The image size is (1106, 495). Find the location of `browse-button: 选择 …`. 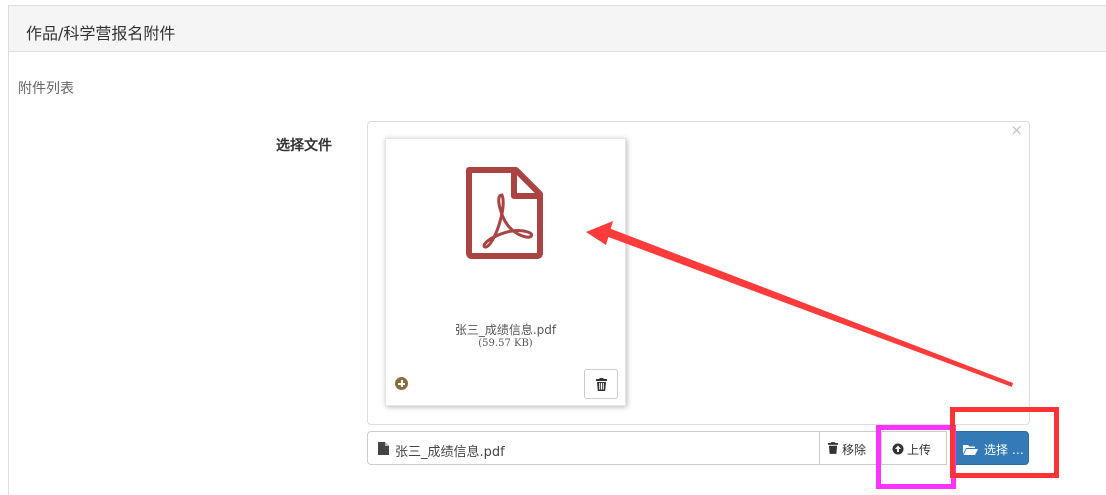

browse-button: 选择 … is located at coordinates (991, 448).